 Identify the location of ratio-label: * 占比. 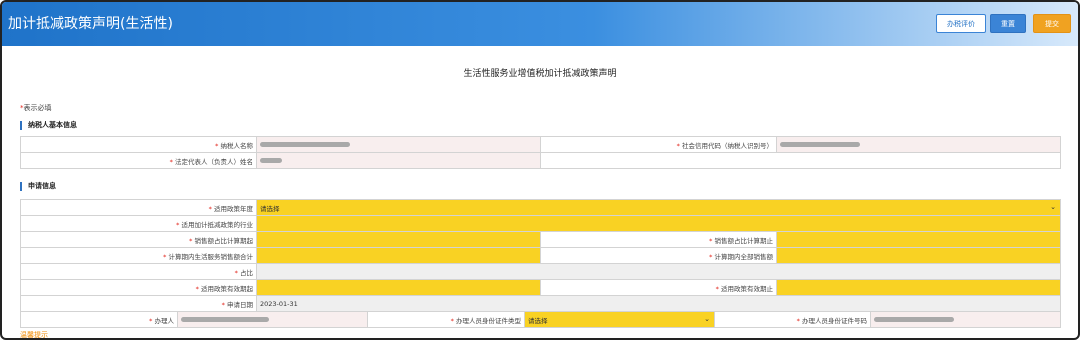
(138, 271).